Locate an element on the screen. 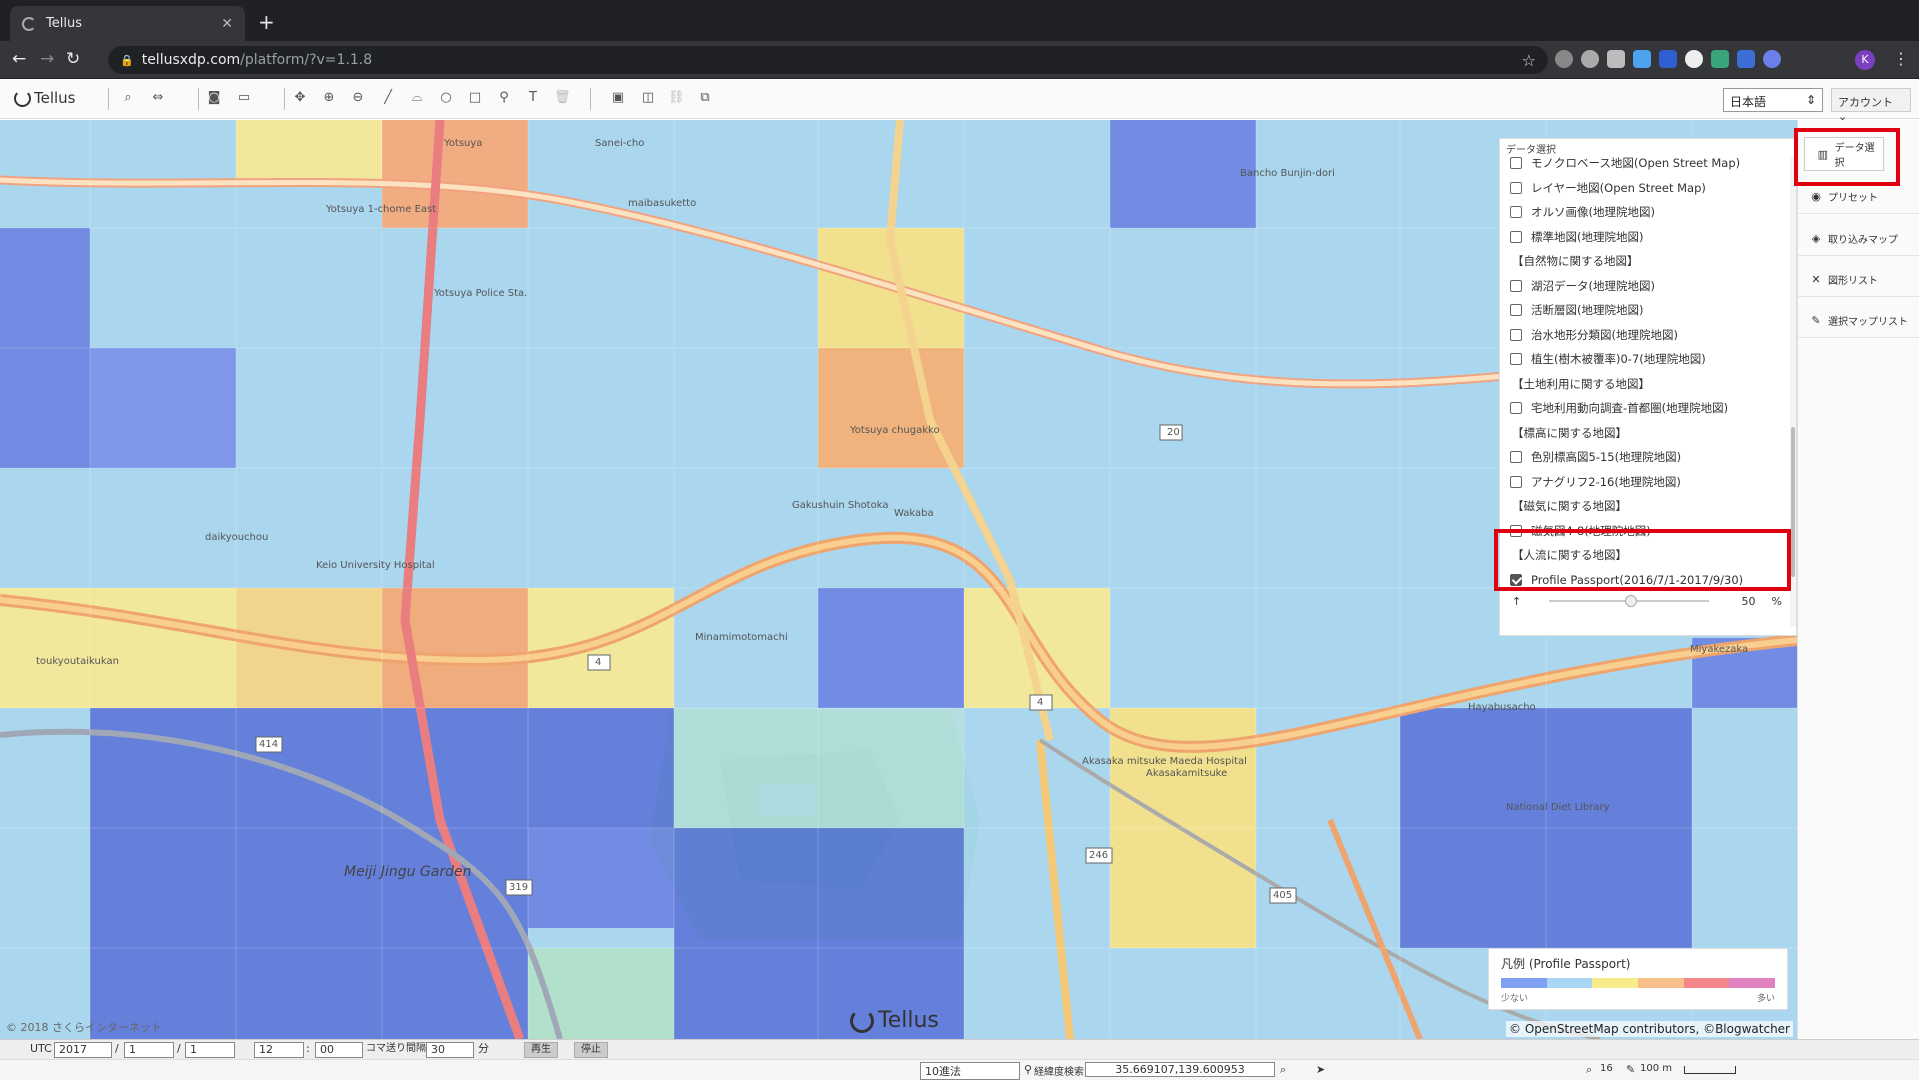  trash-icon: 🗑 is located at coordinates (562, 98).